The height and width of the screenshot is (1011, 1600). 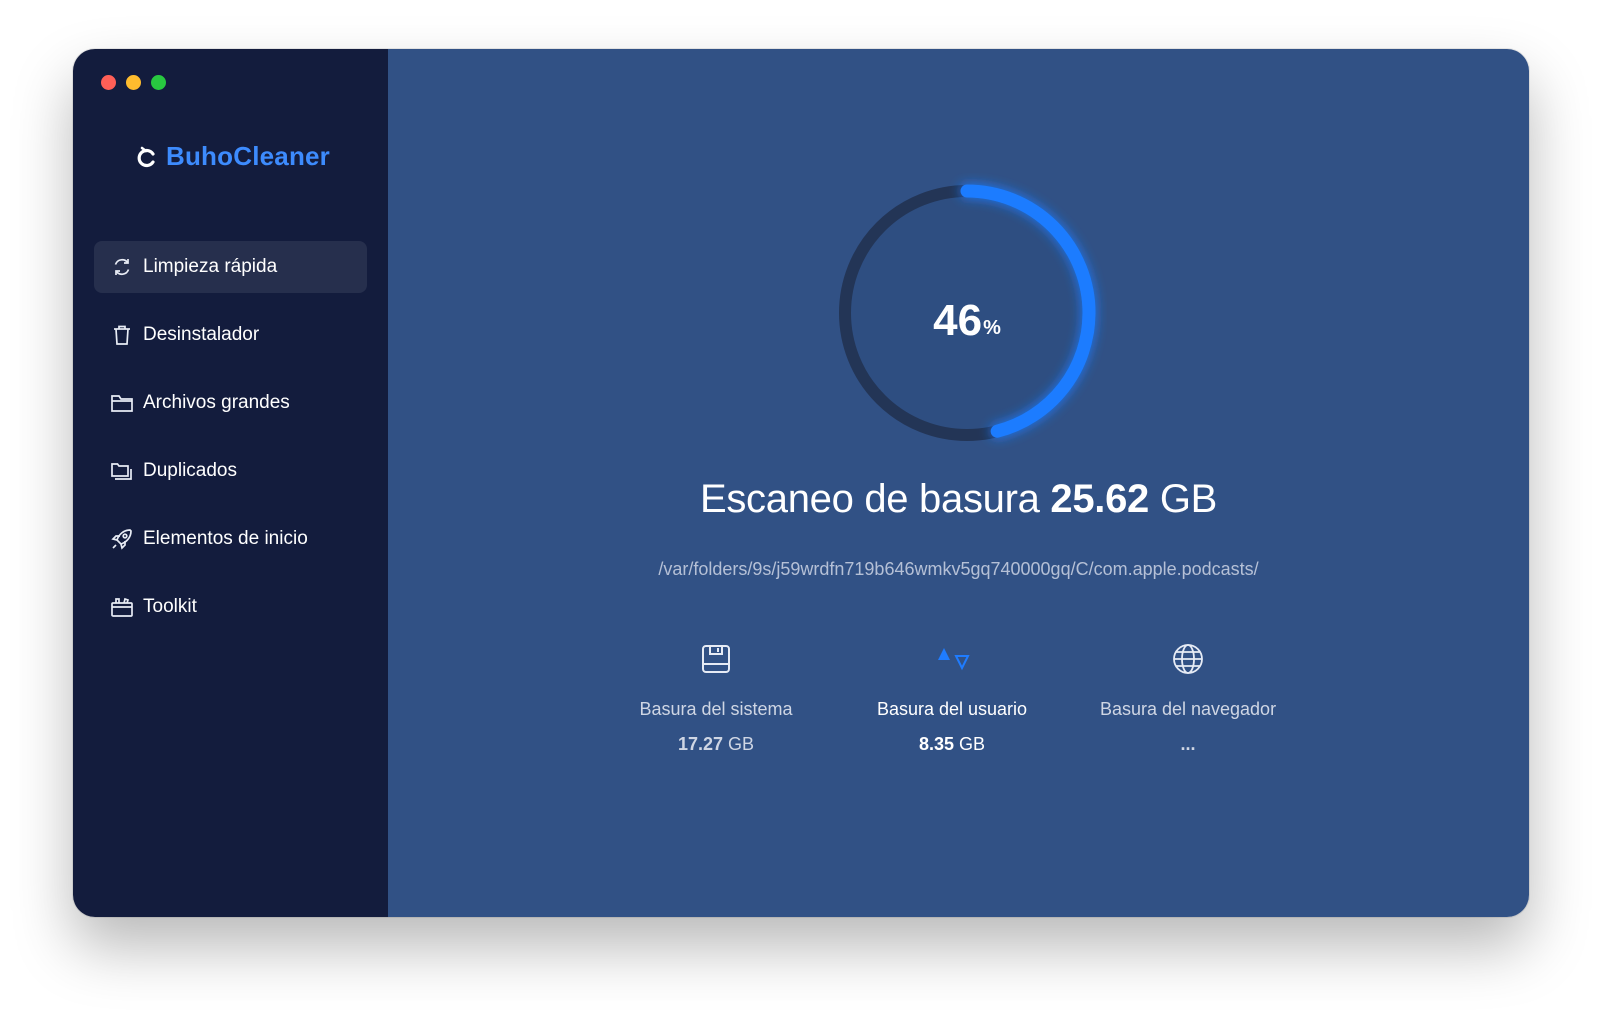 I want to click on category-label: Basura del navegador, so click(x=1188, y=709).